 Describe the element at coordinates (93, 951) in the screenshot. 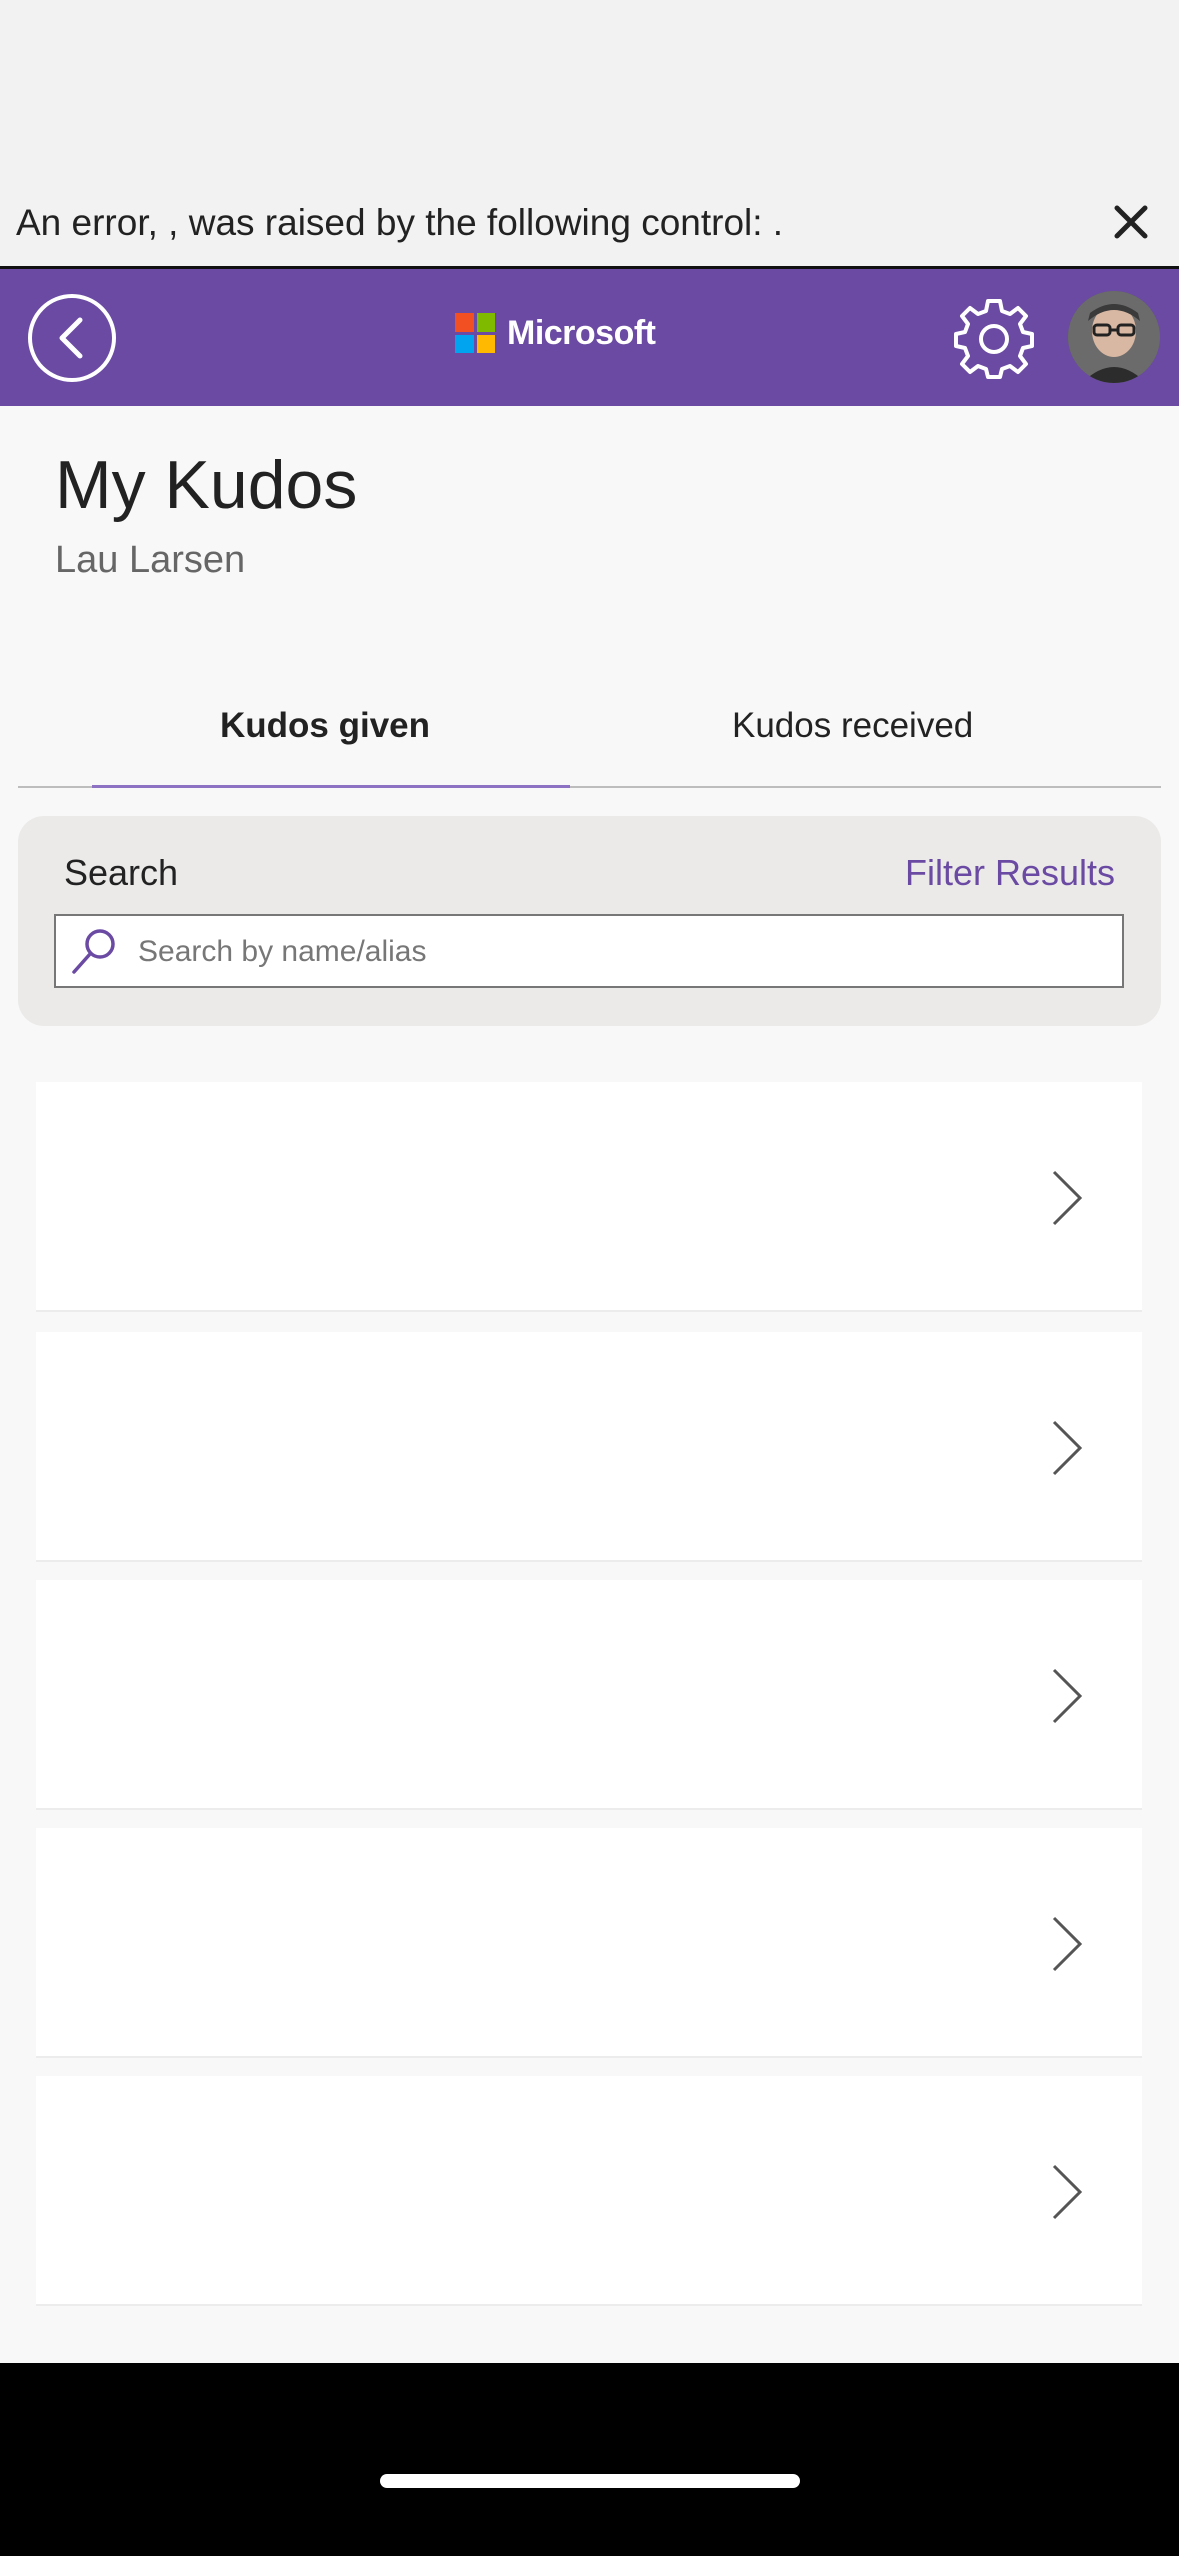

I see `search-icon` at that location.